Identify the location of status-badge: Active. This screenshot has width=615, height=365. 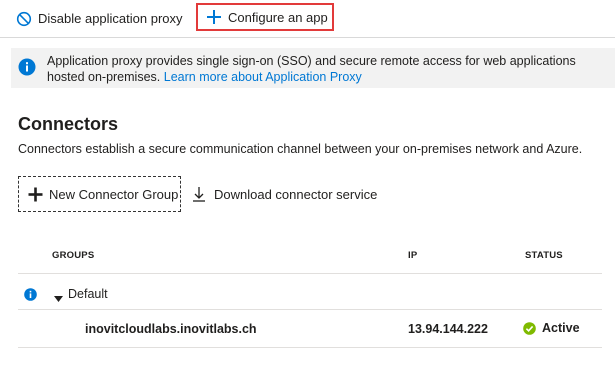
(551, 328).